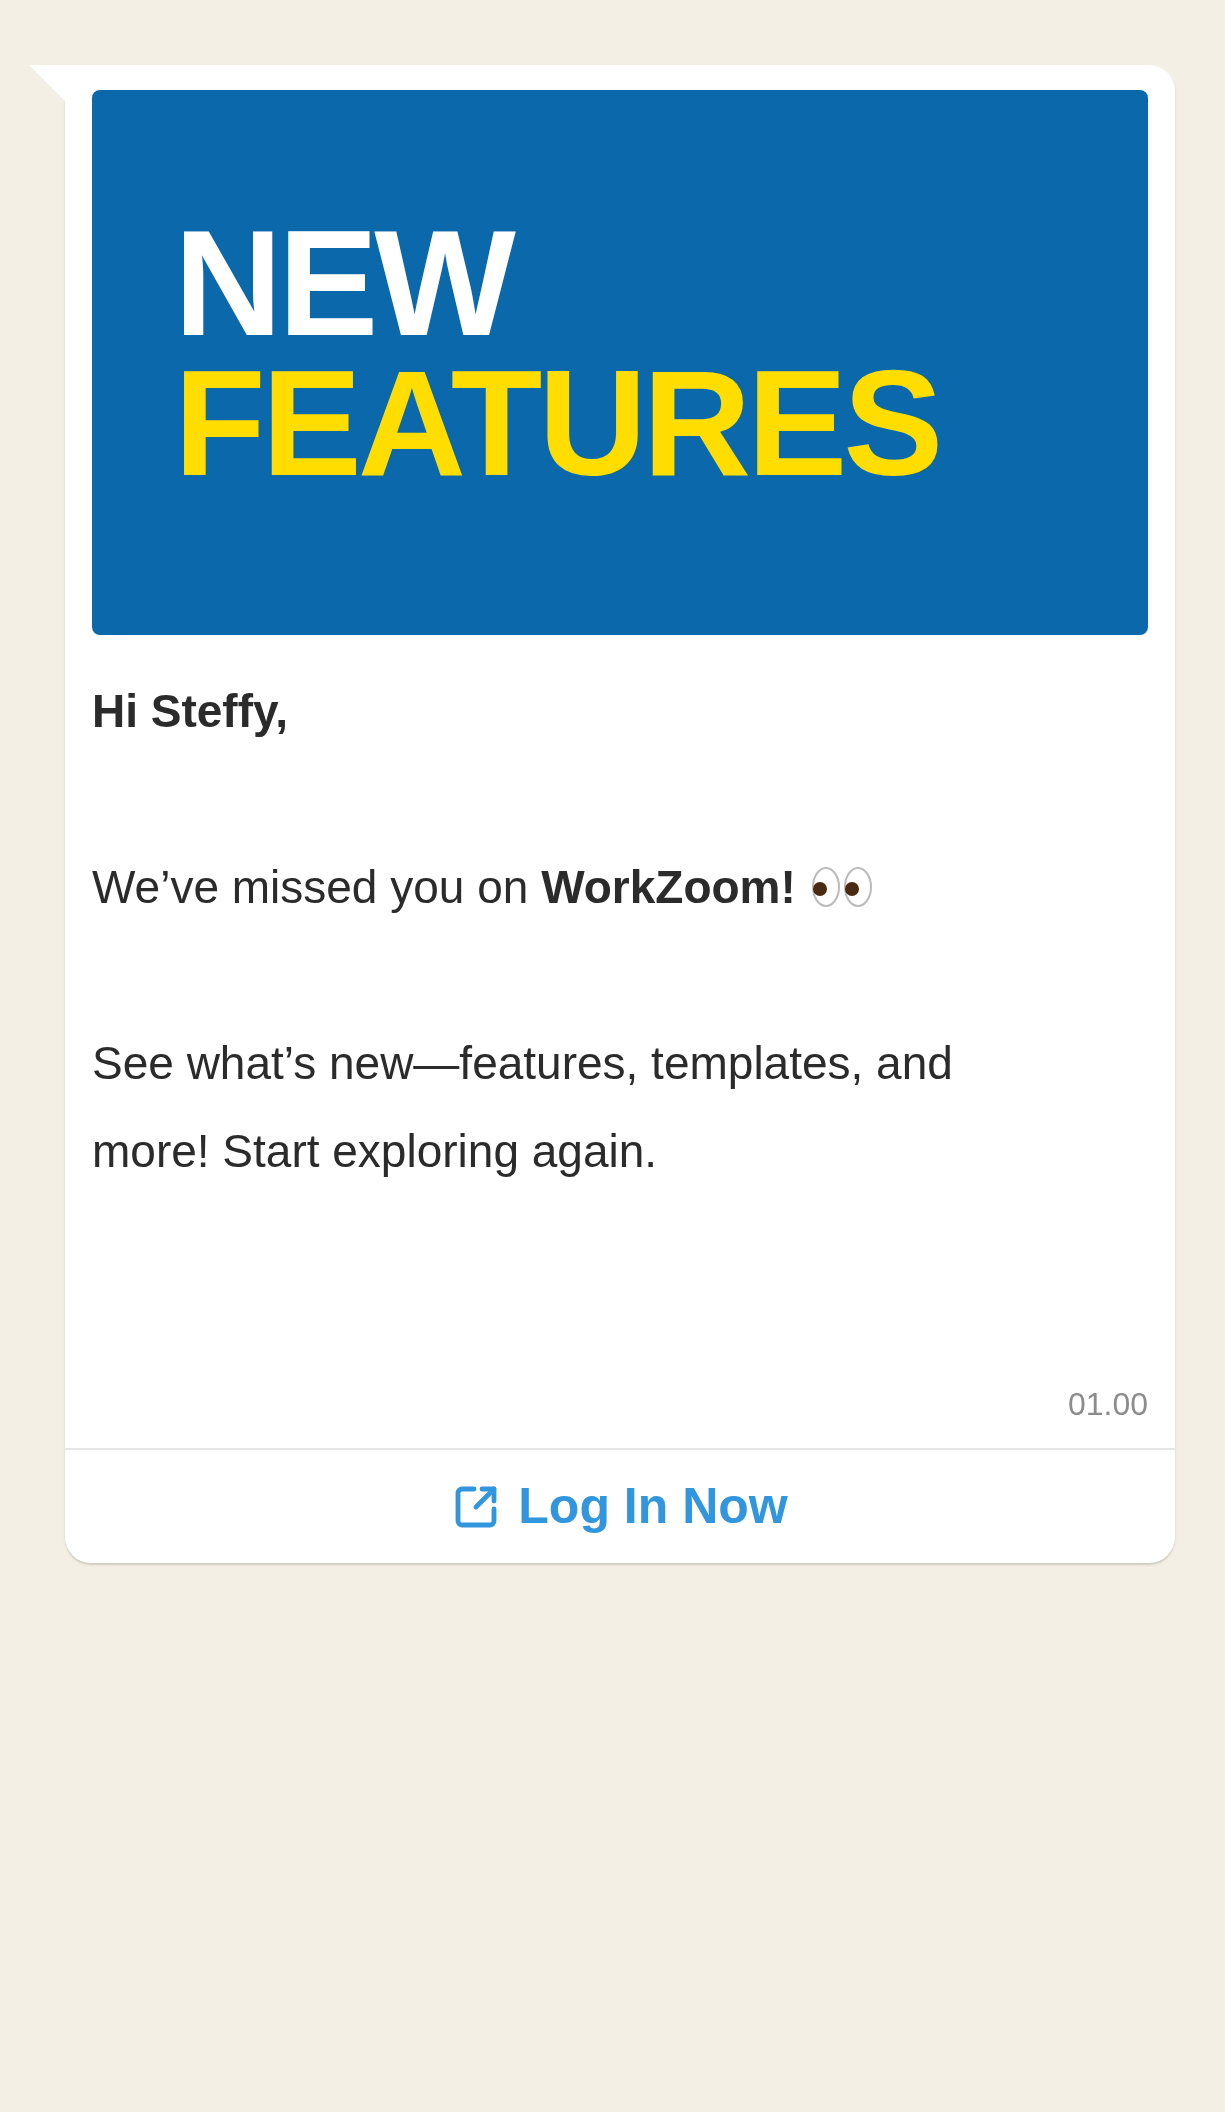 This screenshot has height=2112, width=1225. What do you see at coordinates (620, 1506) in the screenshot?
I see `log-in-button: Log In Now` at bounding box center [620, 1506].